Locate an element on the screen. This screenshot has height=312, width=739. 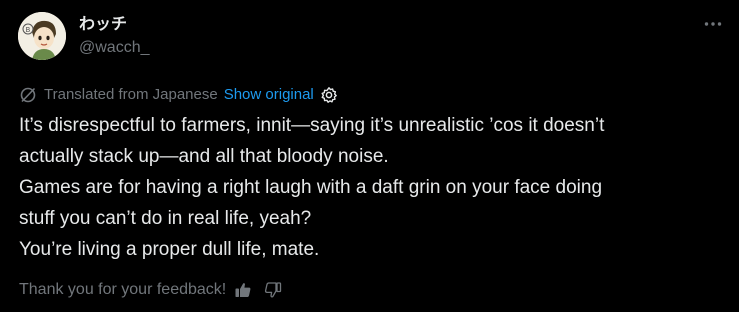
tweet-header: B わッチ @wacch_ is located at coordinates (84, 36).